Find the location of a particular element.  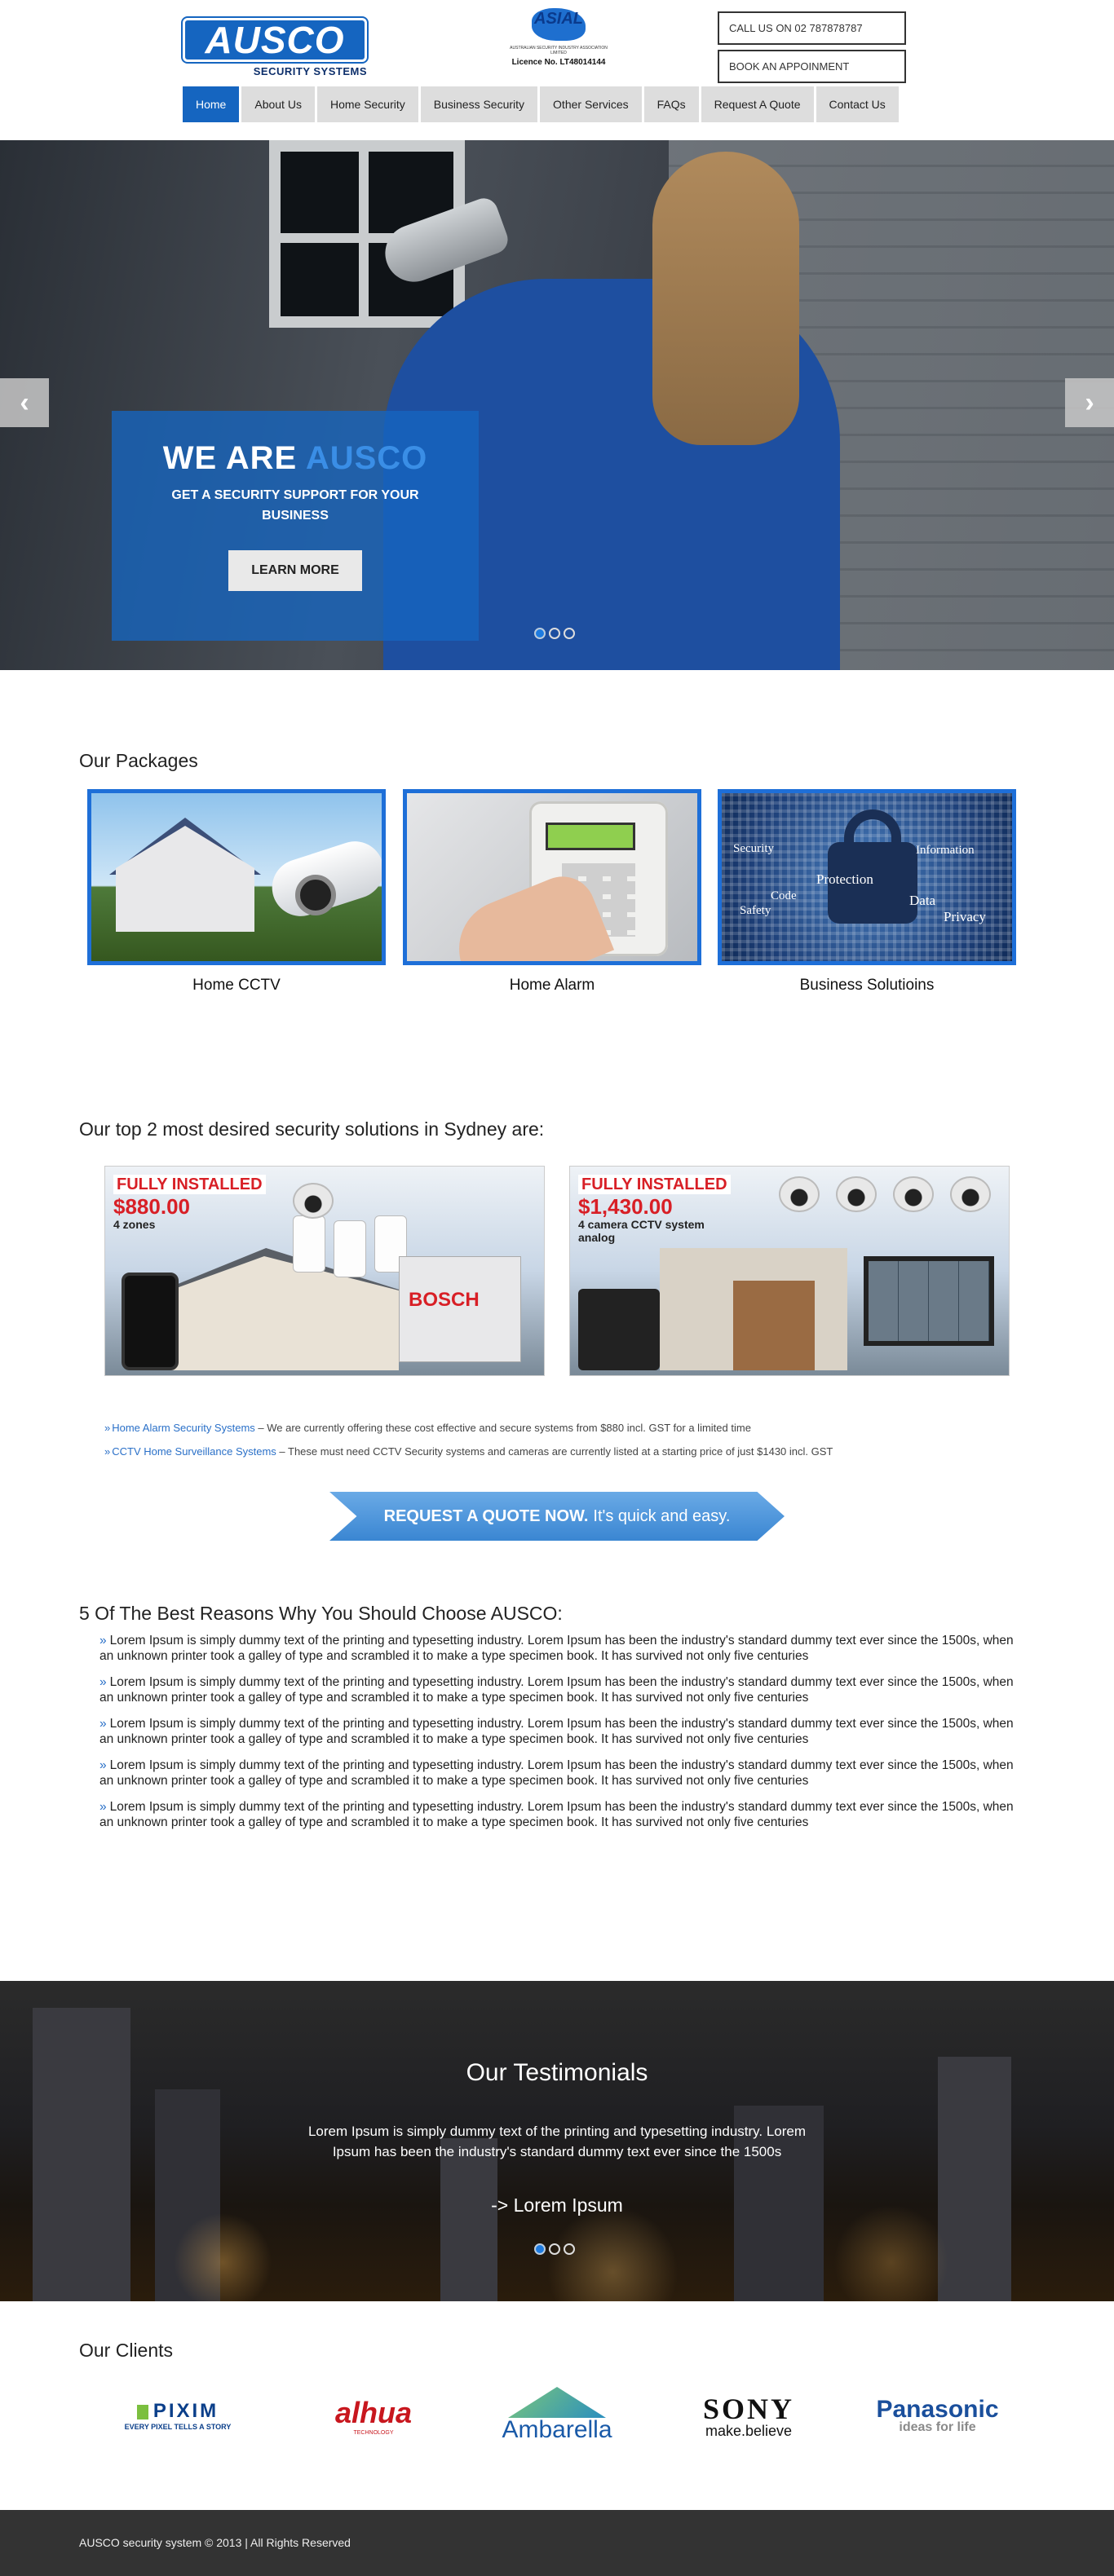

learn-more-button: LEARN MORE is located at coordinates (295, 570).